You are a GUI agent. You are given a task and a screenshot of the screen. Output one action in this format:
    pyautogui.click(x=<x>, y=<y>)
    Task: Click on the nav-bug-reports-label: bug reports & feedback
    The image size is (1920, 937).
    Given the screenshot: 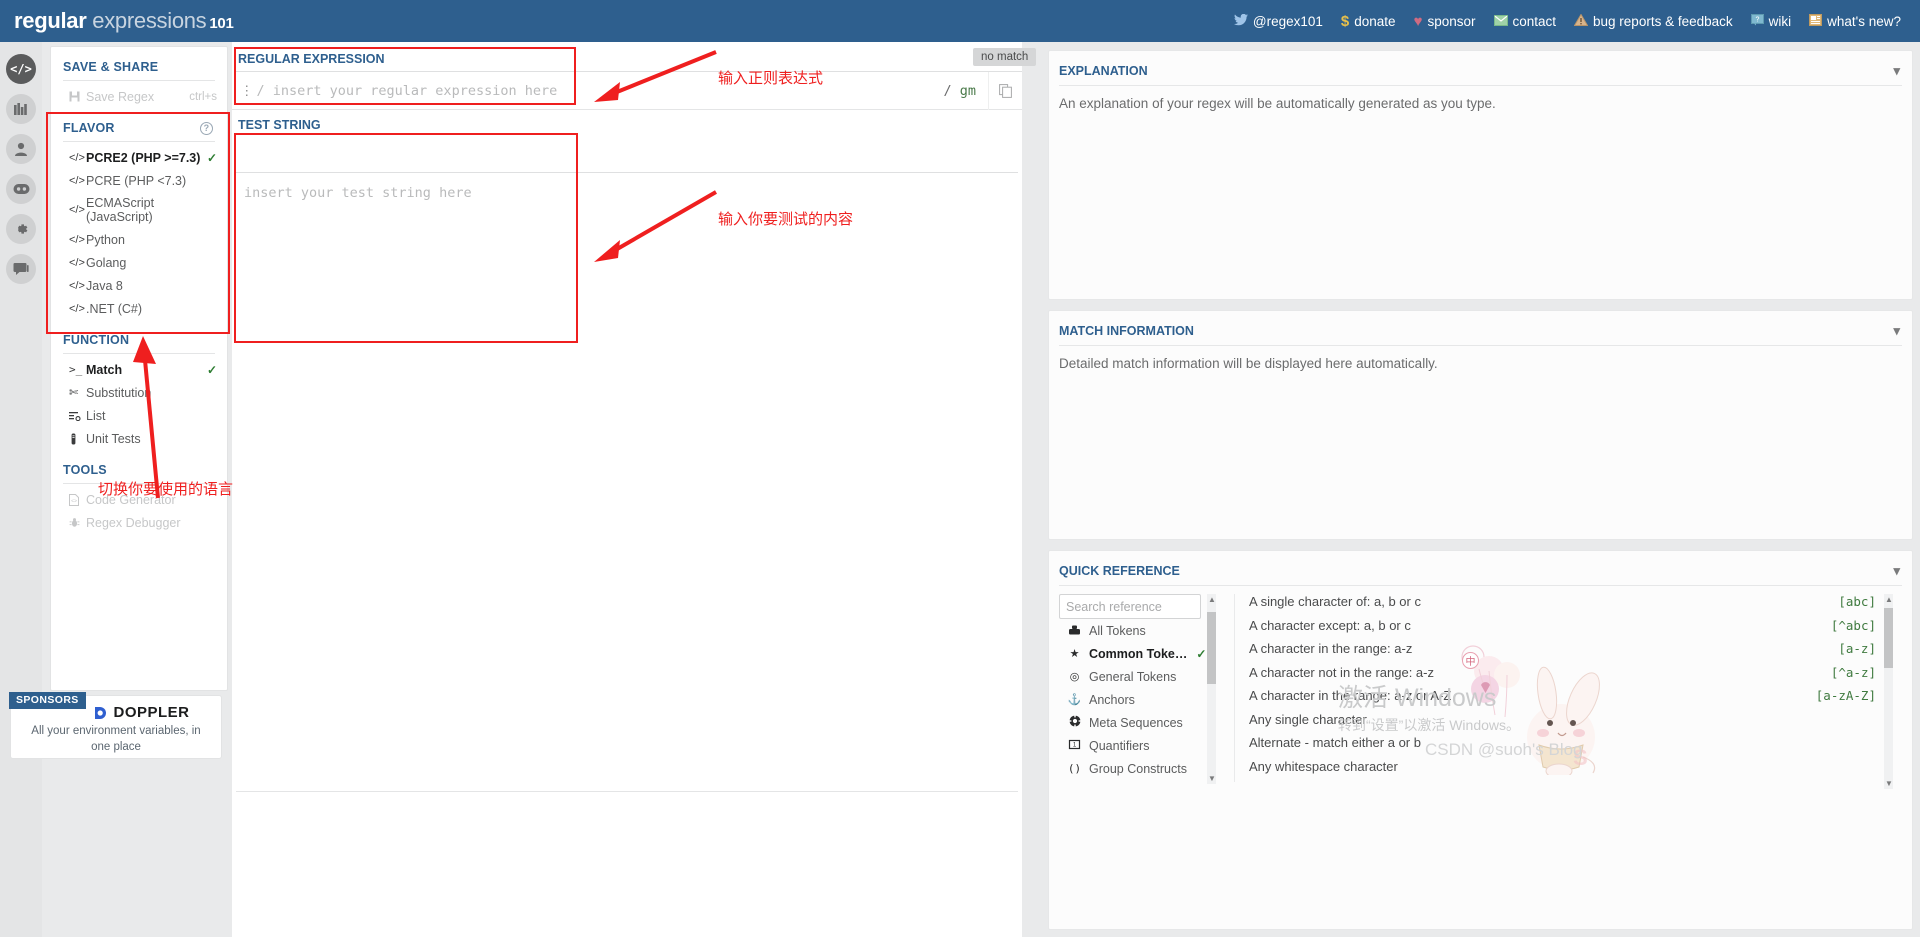 What is the action you would take?
    pyautogui.click(x=1663, y=21)
    